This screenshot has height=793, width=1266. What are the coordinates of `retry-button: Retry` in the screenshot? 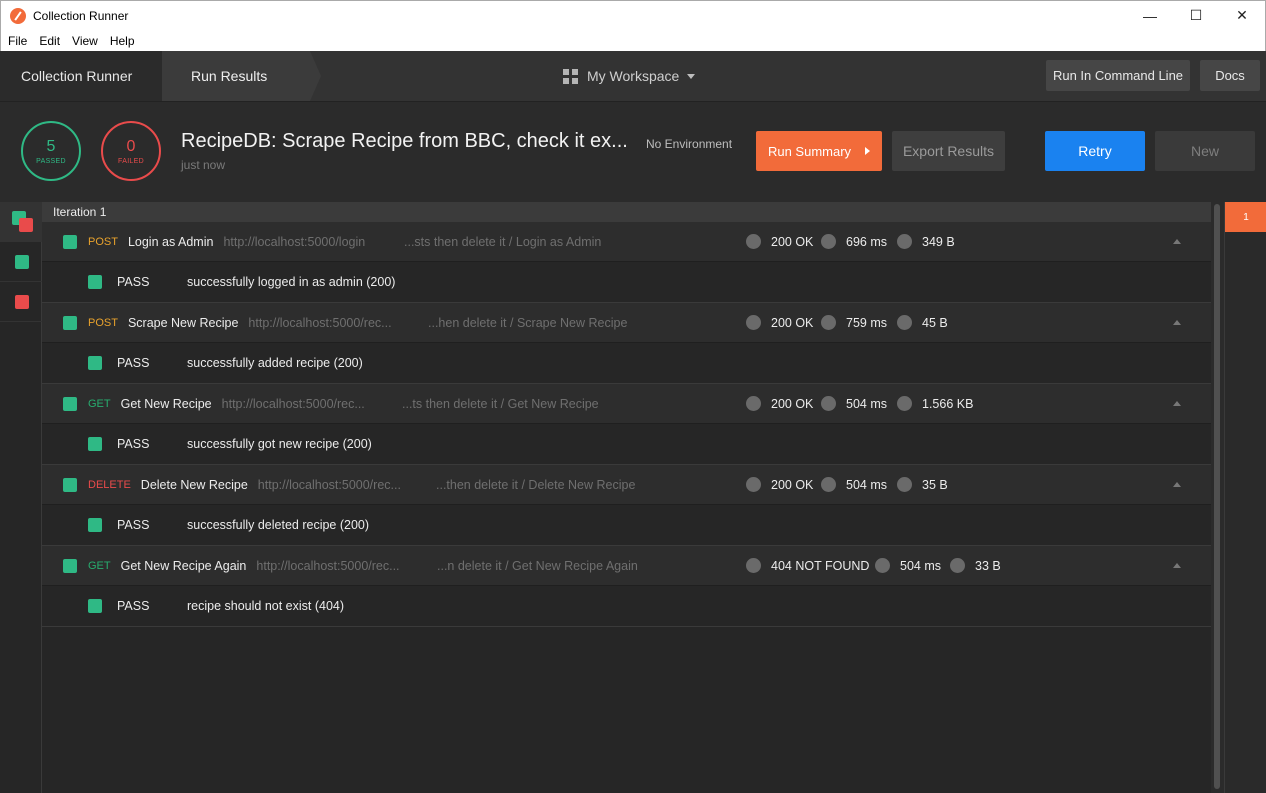 It's located at (1095, 151).